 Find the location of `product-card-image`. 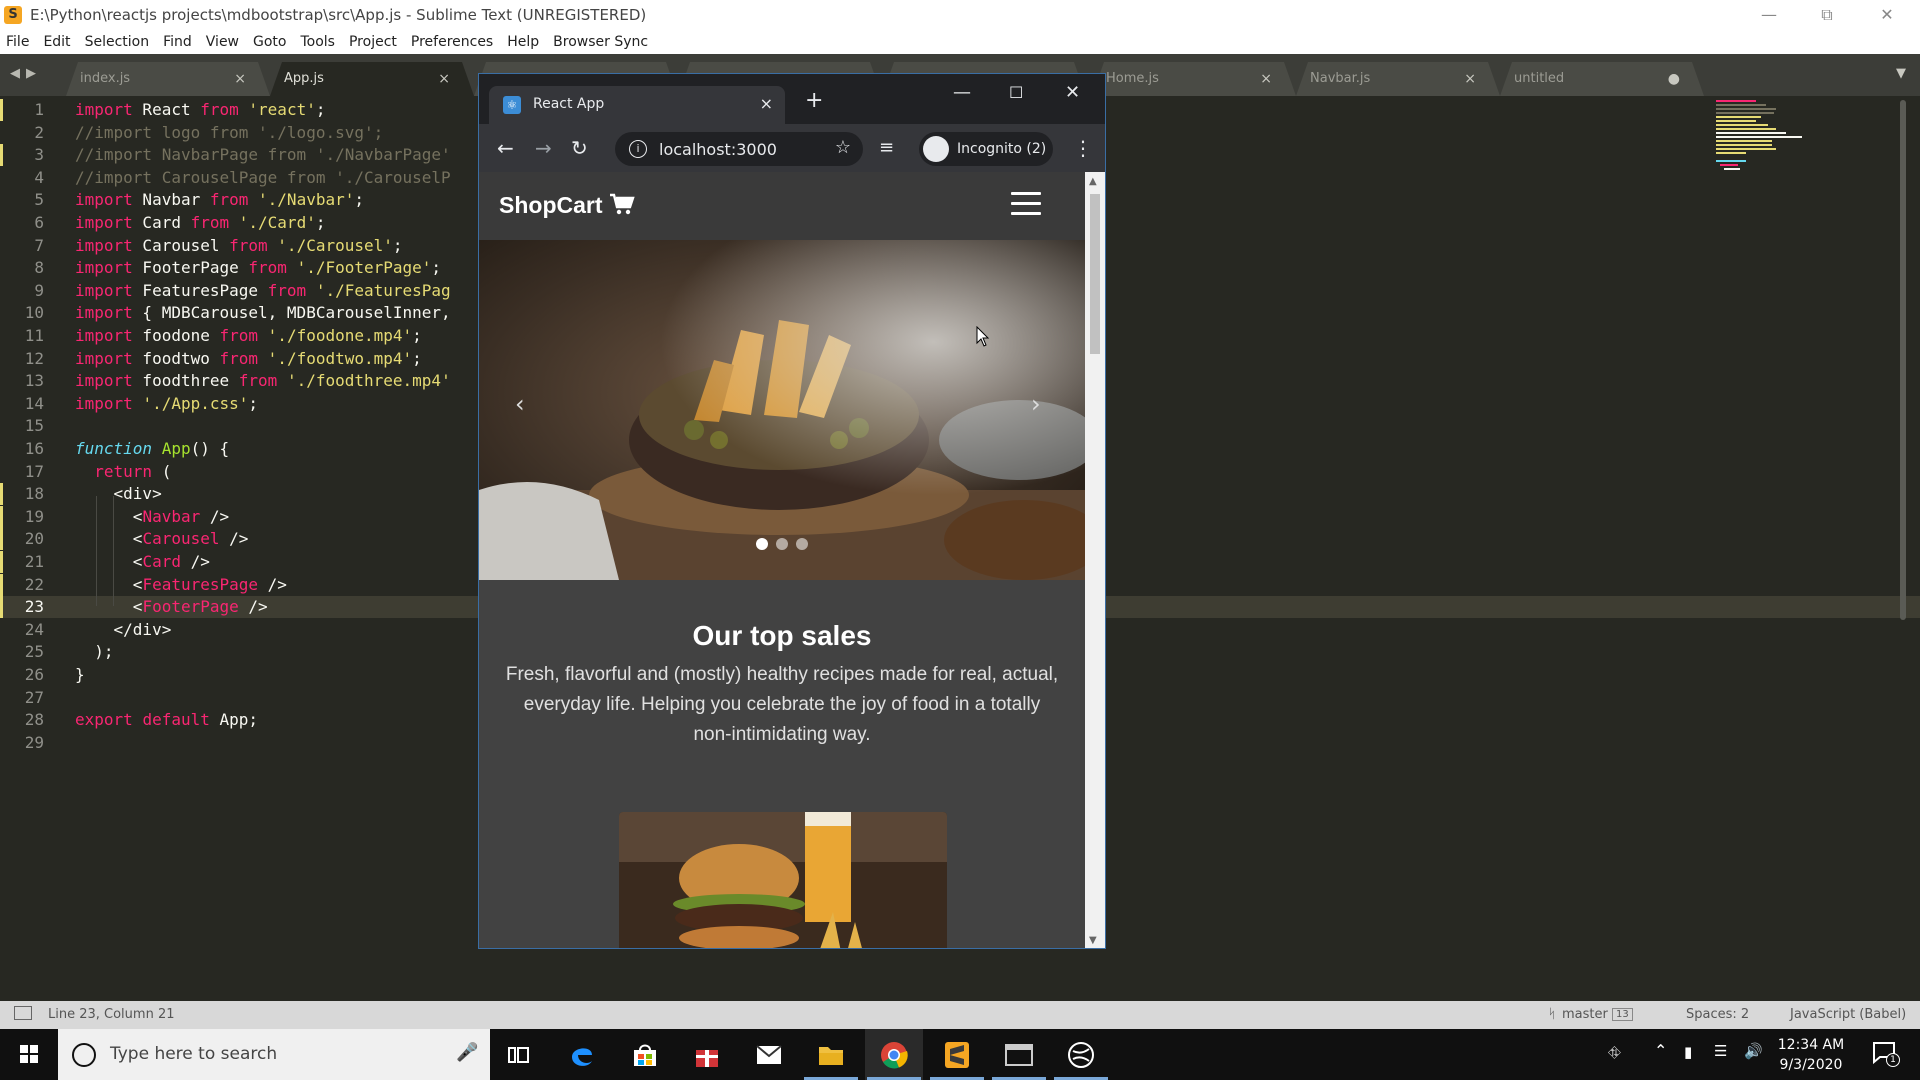

product-card-image is located at coordinates (783, 880).